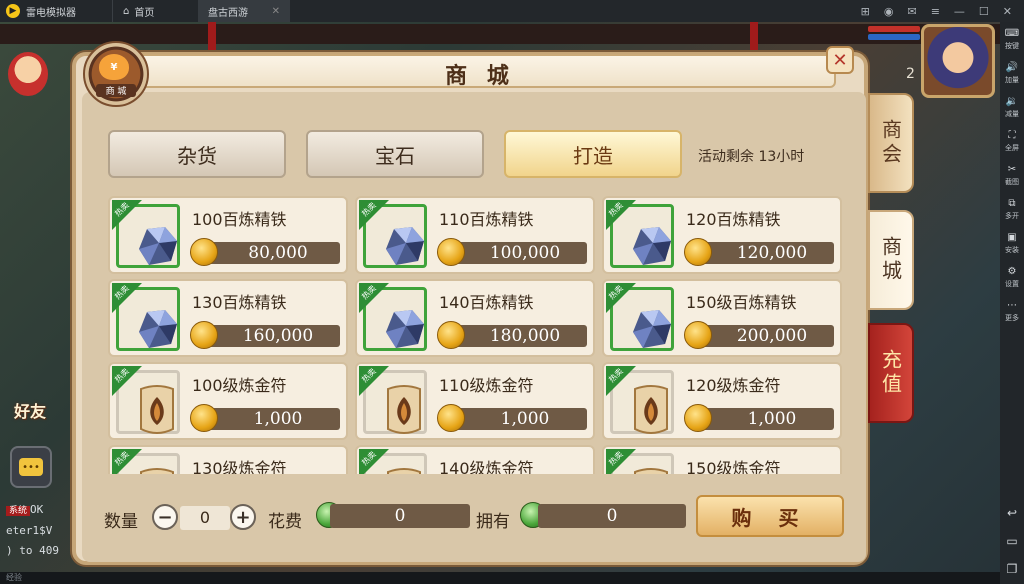  What do you see at coordinates (1012, 169) in the screenshot?
I see `scissors-icon: ✂` at bounding box center [1012, 169].